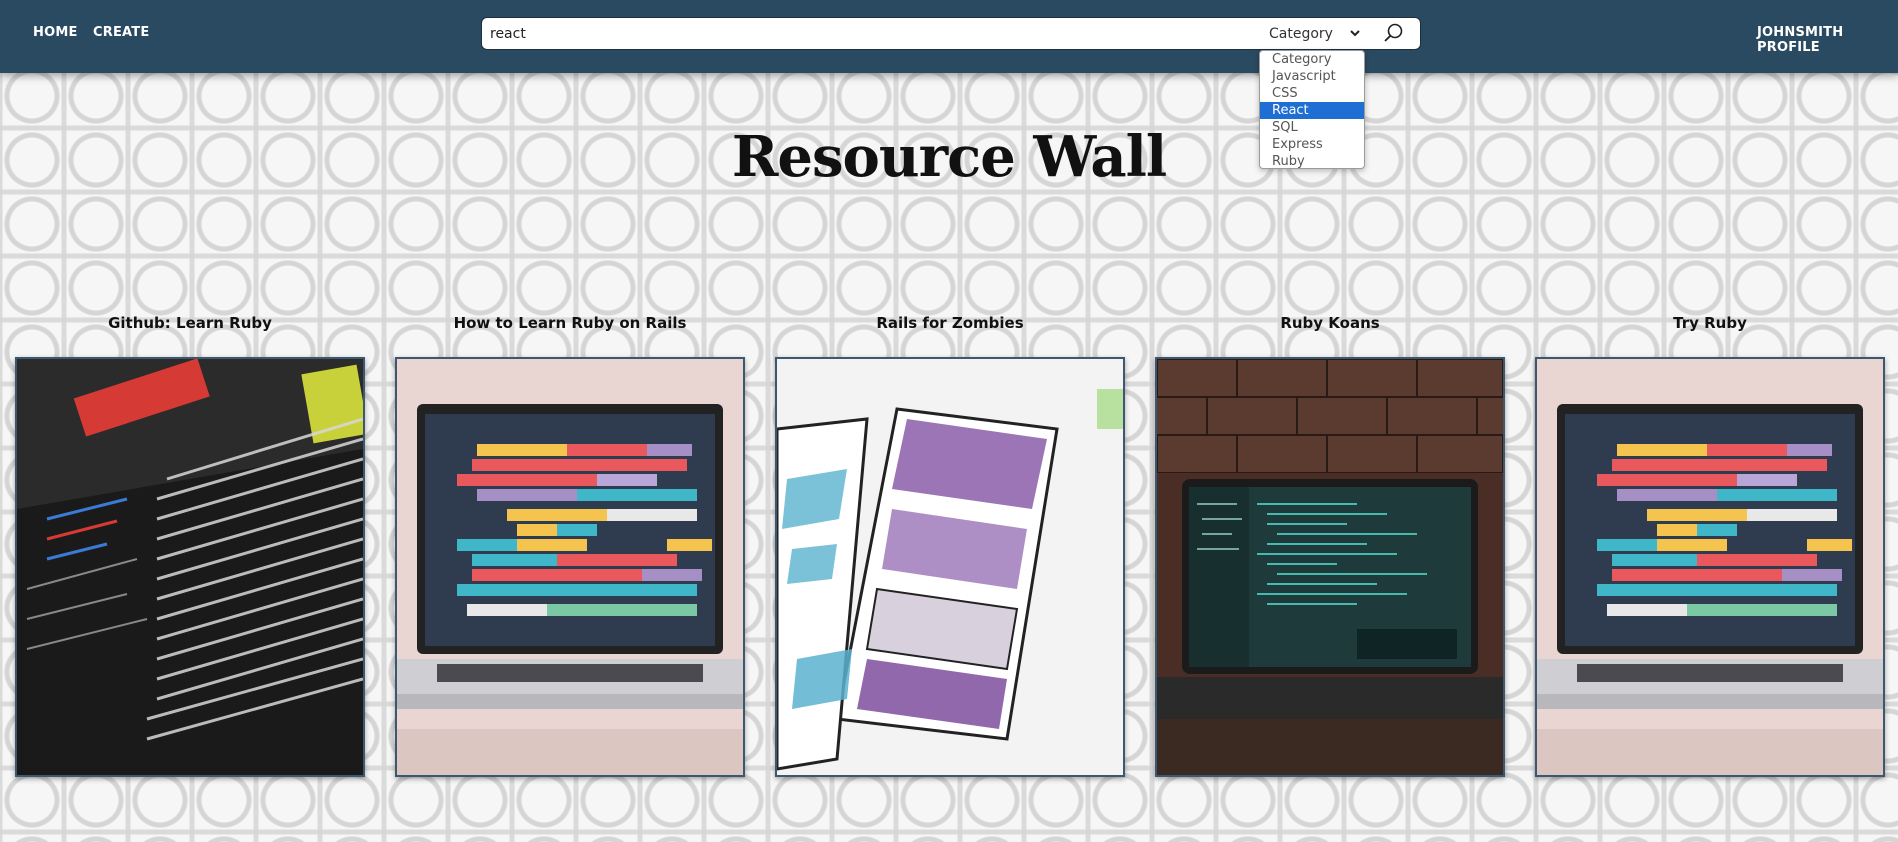 The width and height of the screenshot is (1898, 842). I want to click on card-image-code-laptop, so click(1330, 567).